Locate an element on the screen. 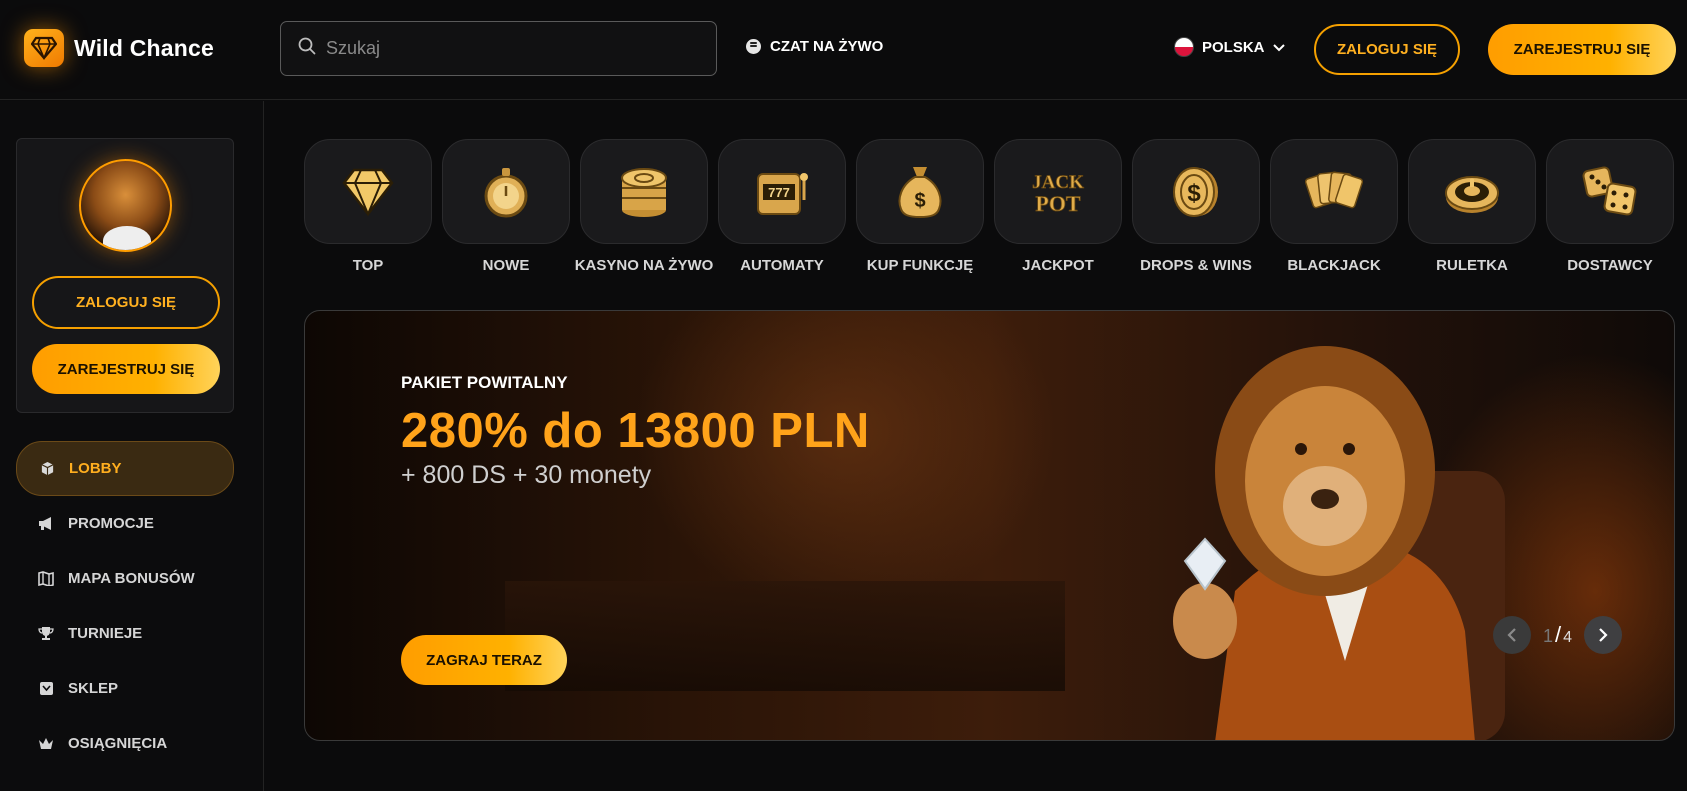  site-logo: Wild Chance is located at coordinates (119, 48).